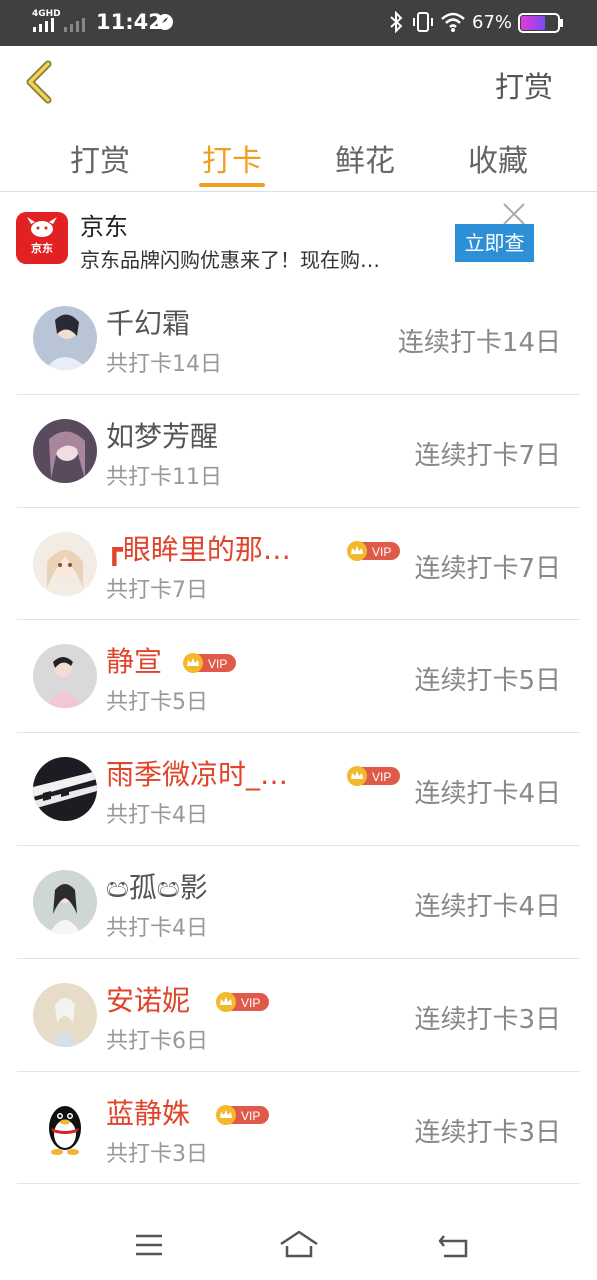 This screenshot has width=597, height=1280. What do you see at coordinates (298, 902) in the screenshot?
I see `list-item: ඏ孤ඏ影 共打卡4日 连续打卡4日` at bounding box center [298, 902].